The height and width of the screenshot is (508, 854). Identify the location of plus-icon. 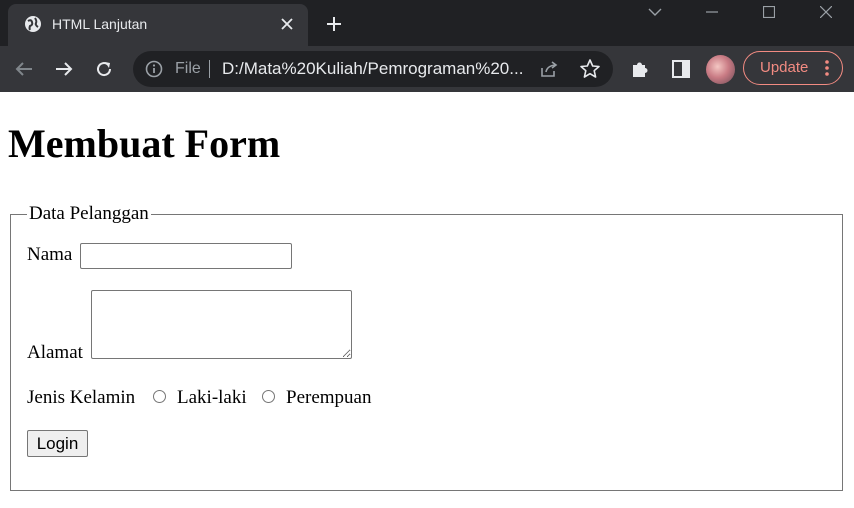
(334, 24).